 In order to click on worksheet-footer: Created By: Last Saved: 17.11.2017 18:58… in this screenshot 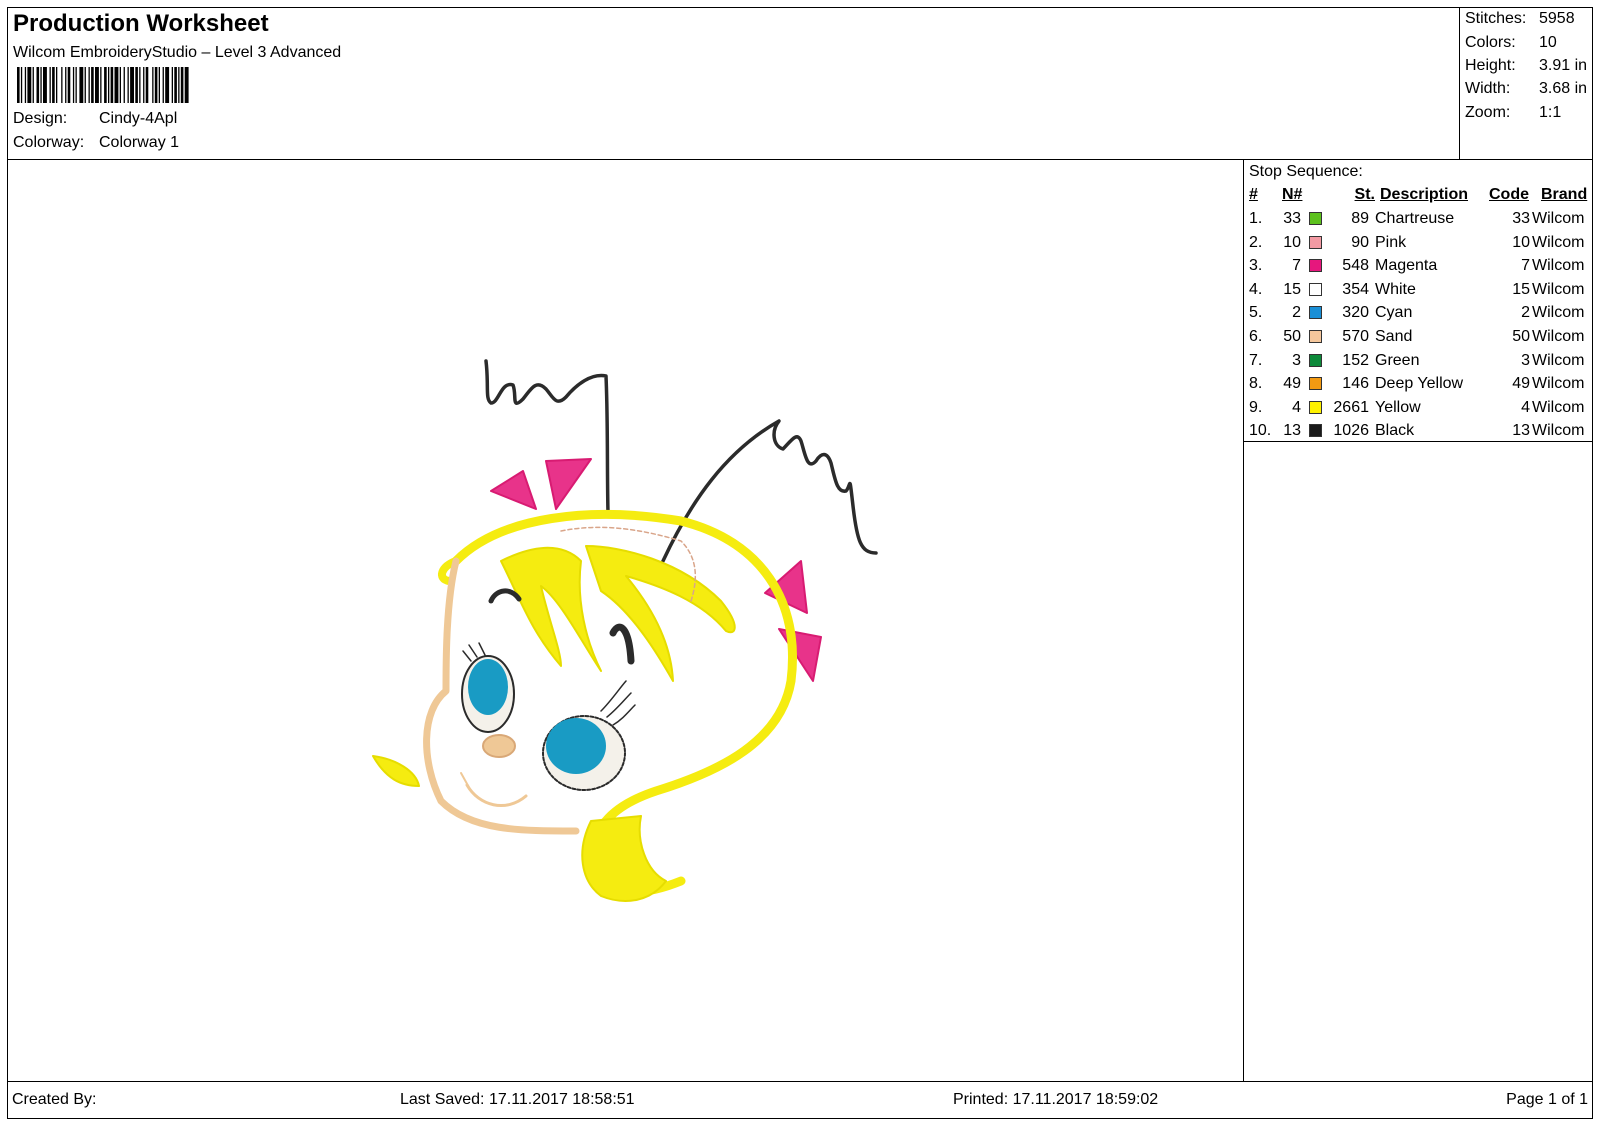, I will do `click(800, 1100)`.